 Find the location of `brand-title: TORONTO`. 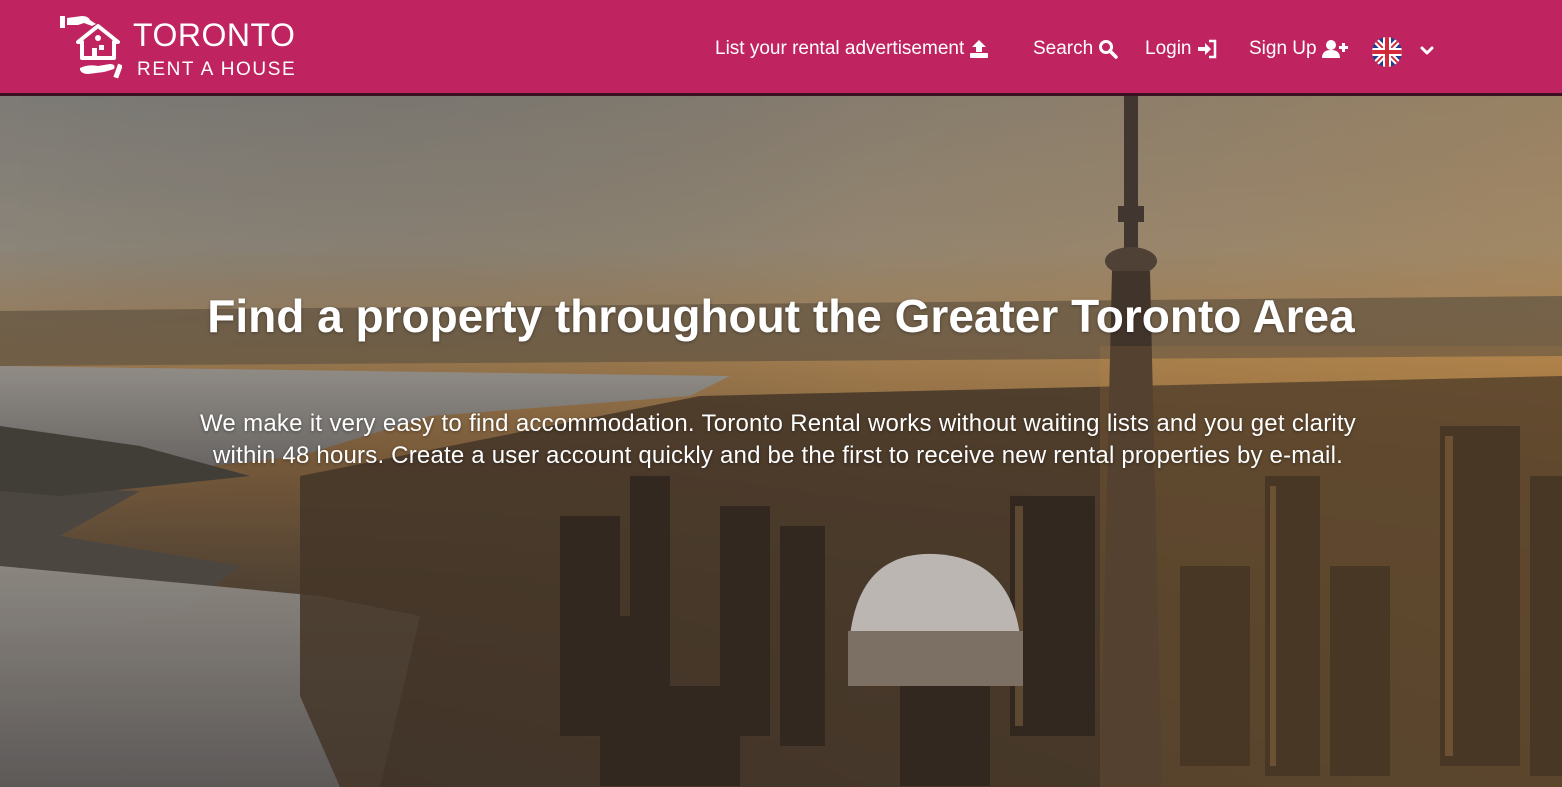

brand-title: TORONTO is located at coordinates (214, 35).